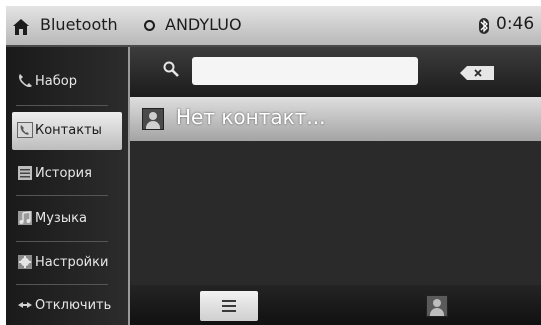 The width and height of the screenshot is (541, 325). I want to click on device-circle-icon, so click(149, 25).